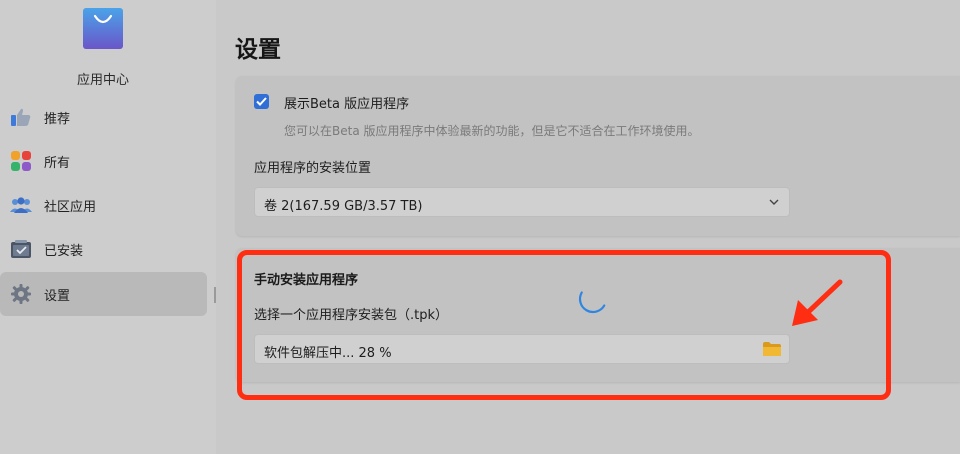 Image resolution: width=960 pixels, height=454 pixels. Describe the element at coordinates (492, 131) in the screenshot. I see `beta-description: 您可以在Beta 版应用程序中体验最新的功能，但是它不适合在工作环境使用。` at that location.